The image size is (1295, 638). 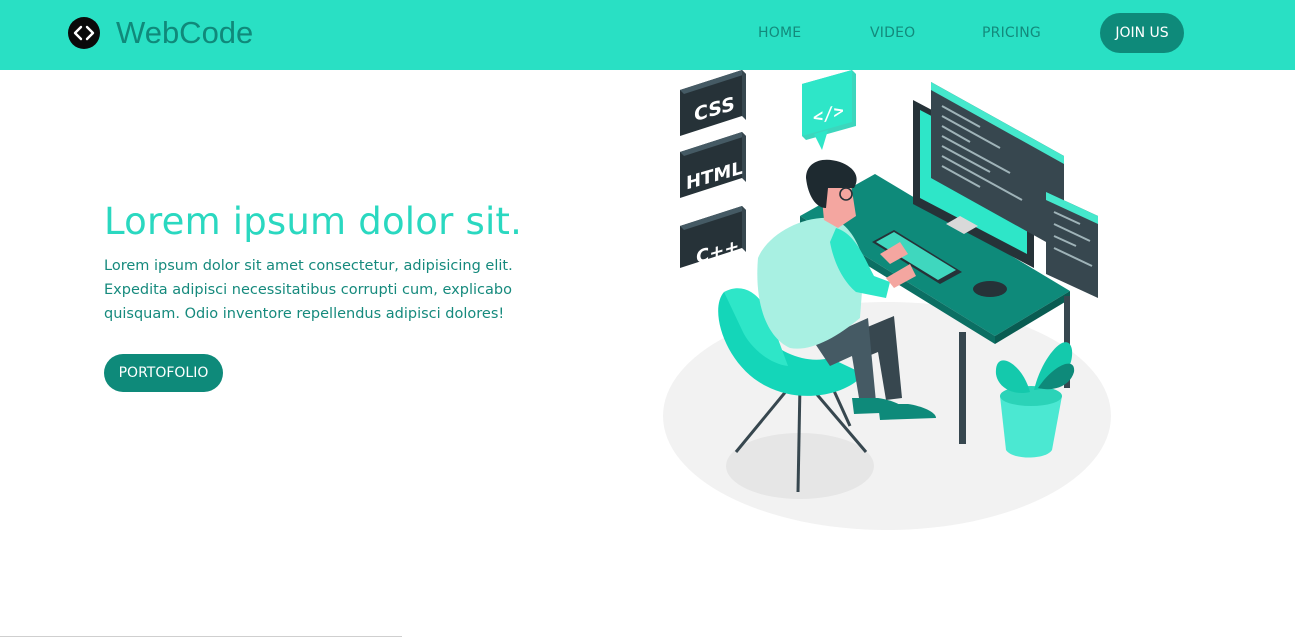 What do you see at coordinates (829, 110) in the screenshot?
I see `code-bubble-icon: </>` at bounding box center [829, 110].